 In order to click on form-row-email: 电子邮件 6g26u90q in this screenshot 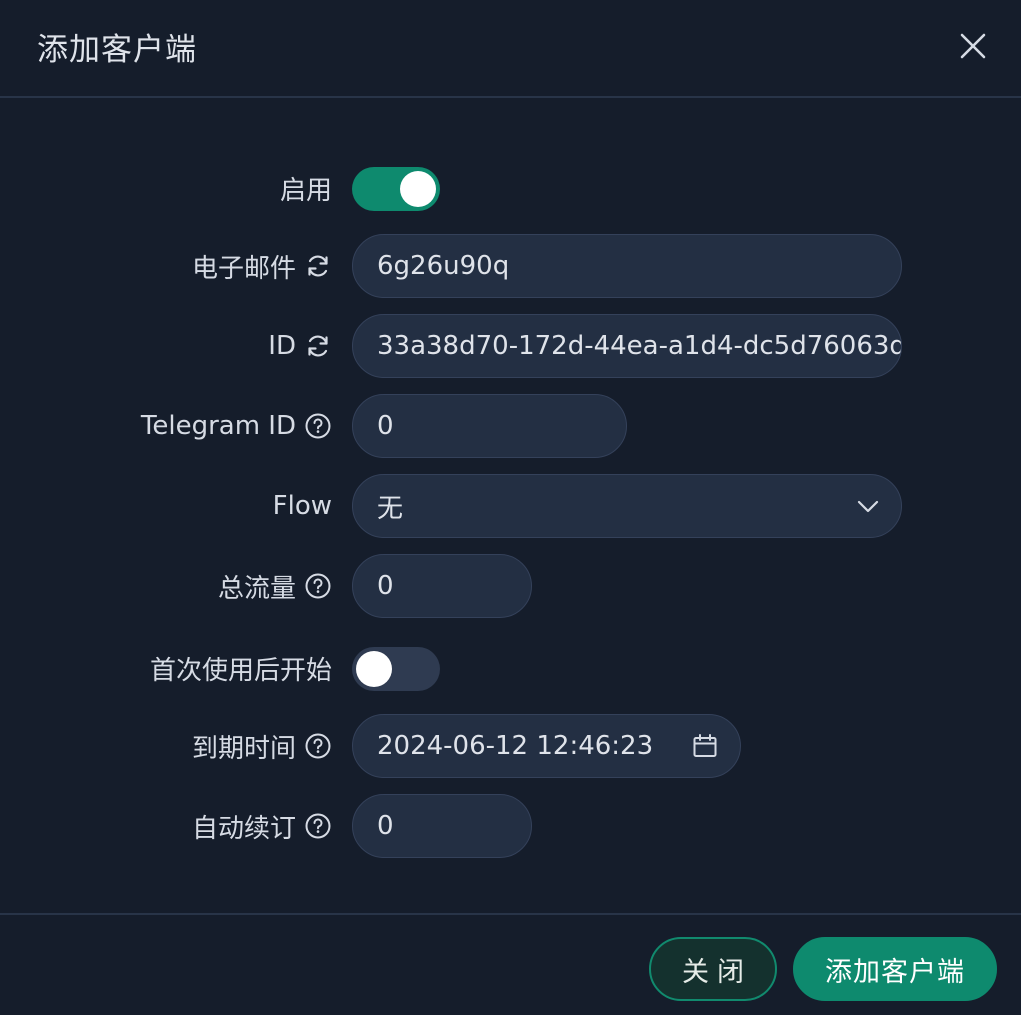, I will do `click(510, 266)`.